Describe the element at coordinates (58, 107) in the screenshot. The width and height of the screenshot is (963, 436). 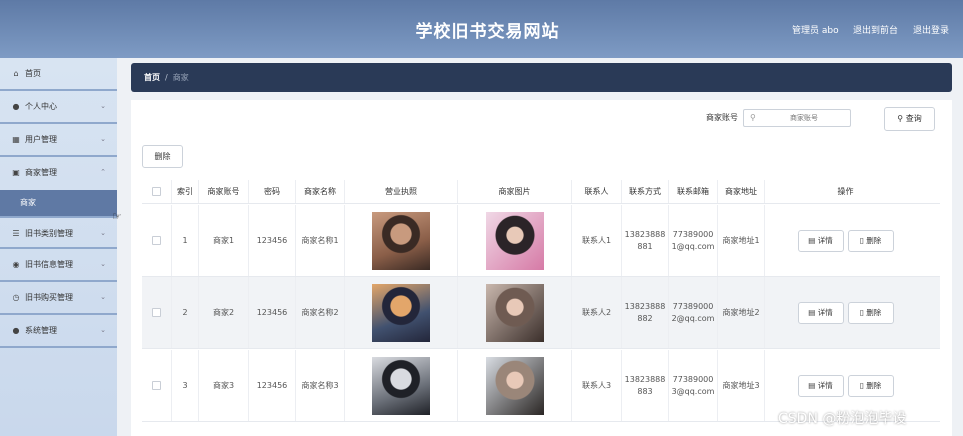
I see `sidebar-item-profile: ● 个人中心 ⌄` at that location.